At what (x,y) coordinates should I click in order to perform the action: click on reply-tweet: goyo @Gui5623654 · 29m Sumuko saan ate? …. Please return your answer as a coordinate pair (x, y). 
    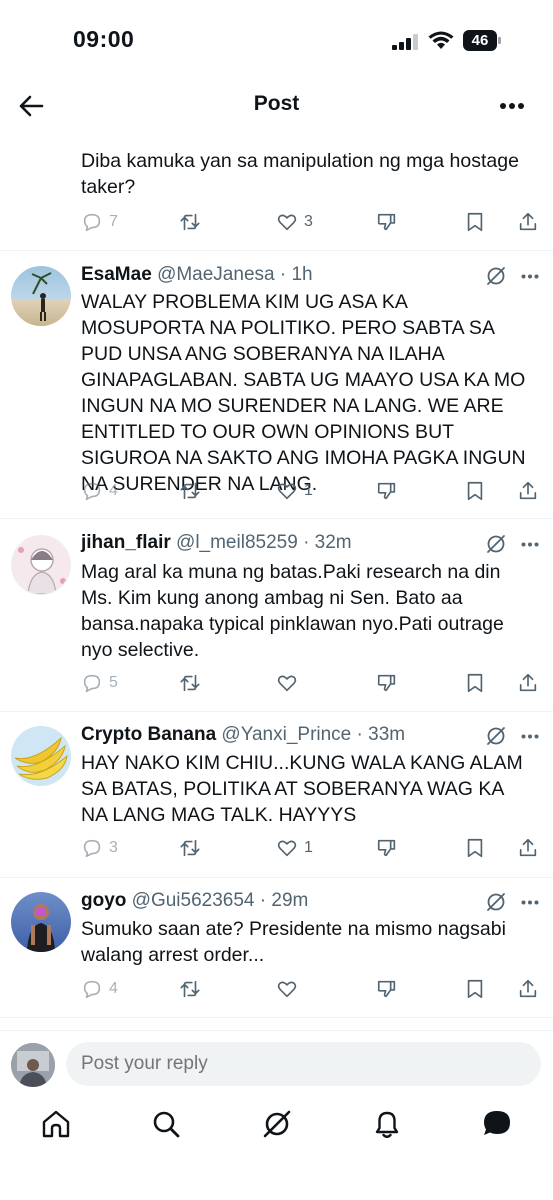
    Looking at the image, I should click on (276, 953).